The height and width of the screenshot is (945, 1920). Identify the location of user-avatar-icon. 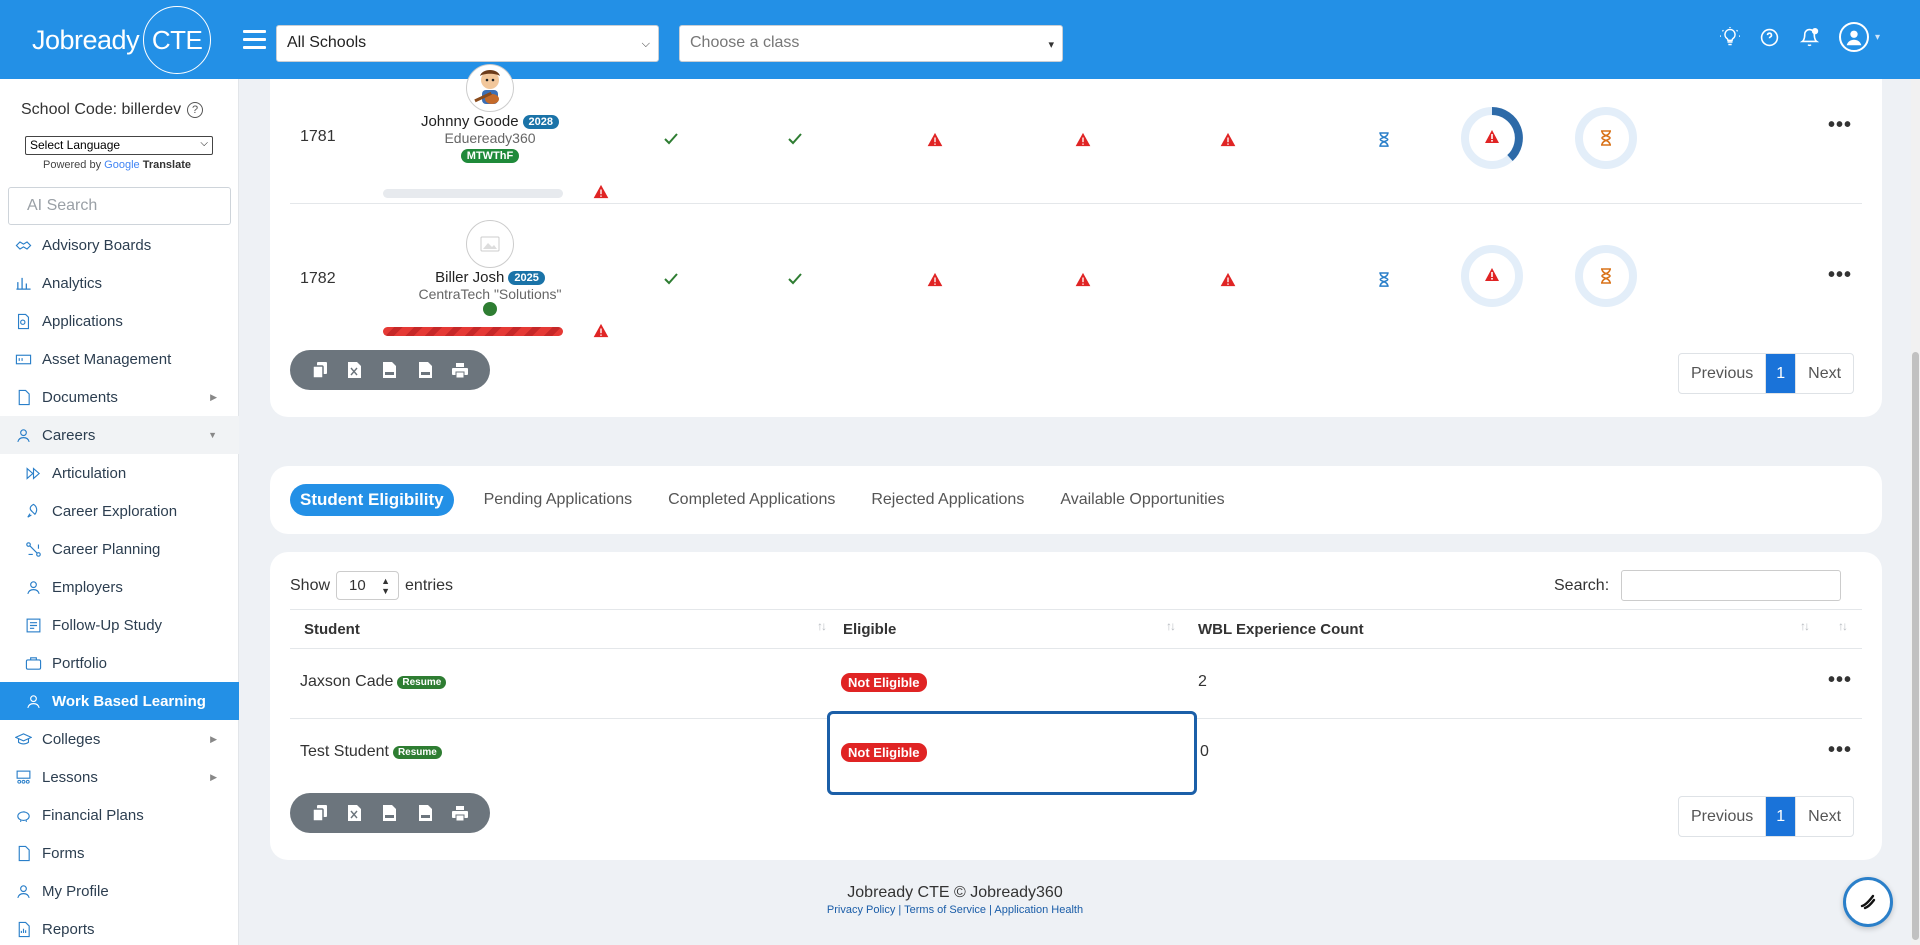
(1853, 37).